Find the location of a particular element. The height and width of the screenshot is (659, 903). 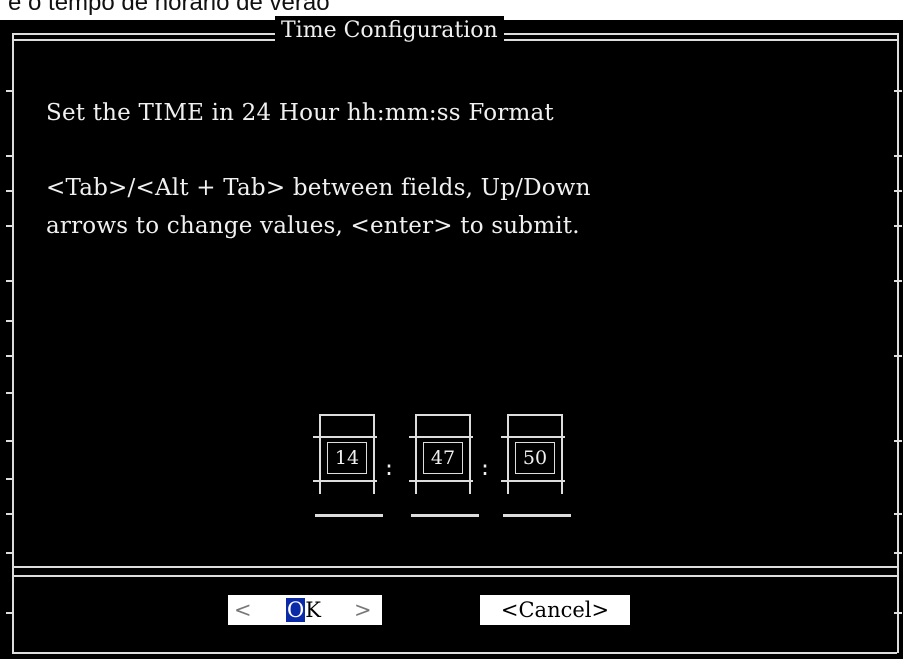

ok-button: < OK > is located at coordinates (305, 610).